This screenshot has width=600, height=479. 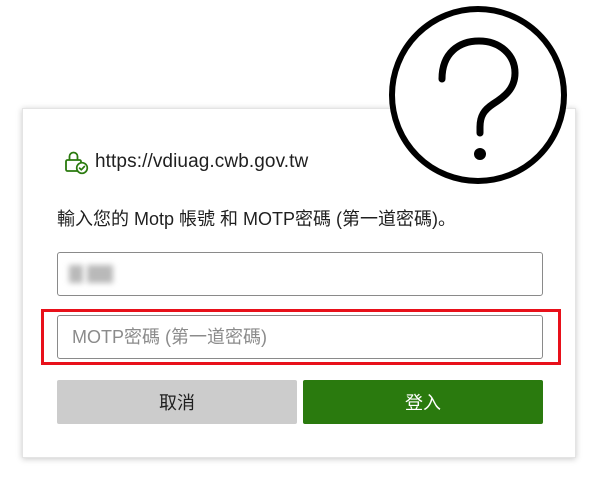 I want to click on username-field, so click(x=300, y=274).